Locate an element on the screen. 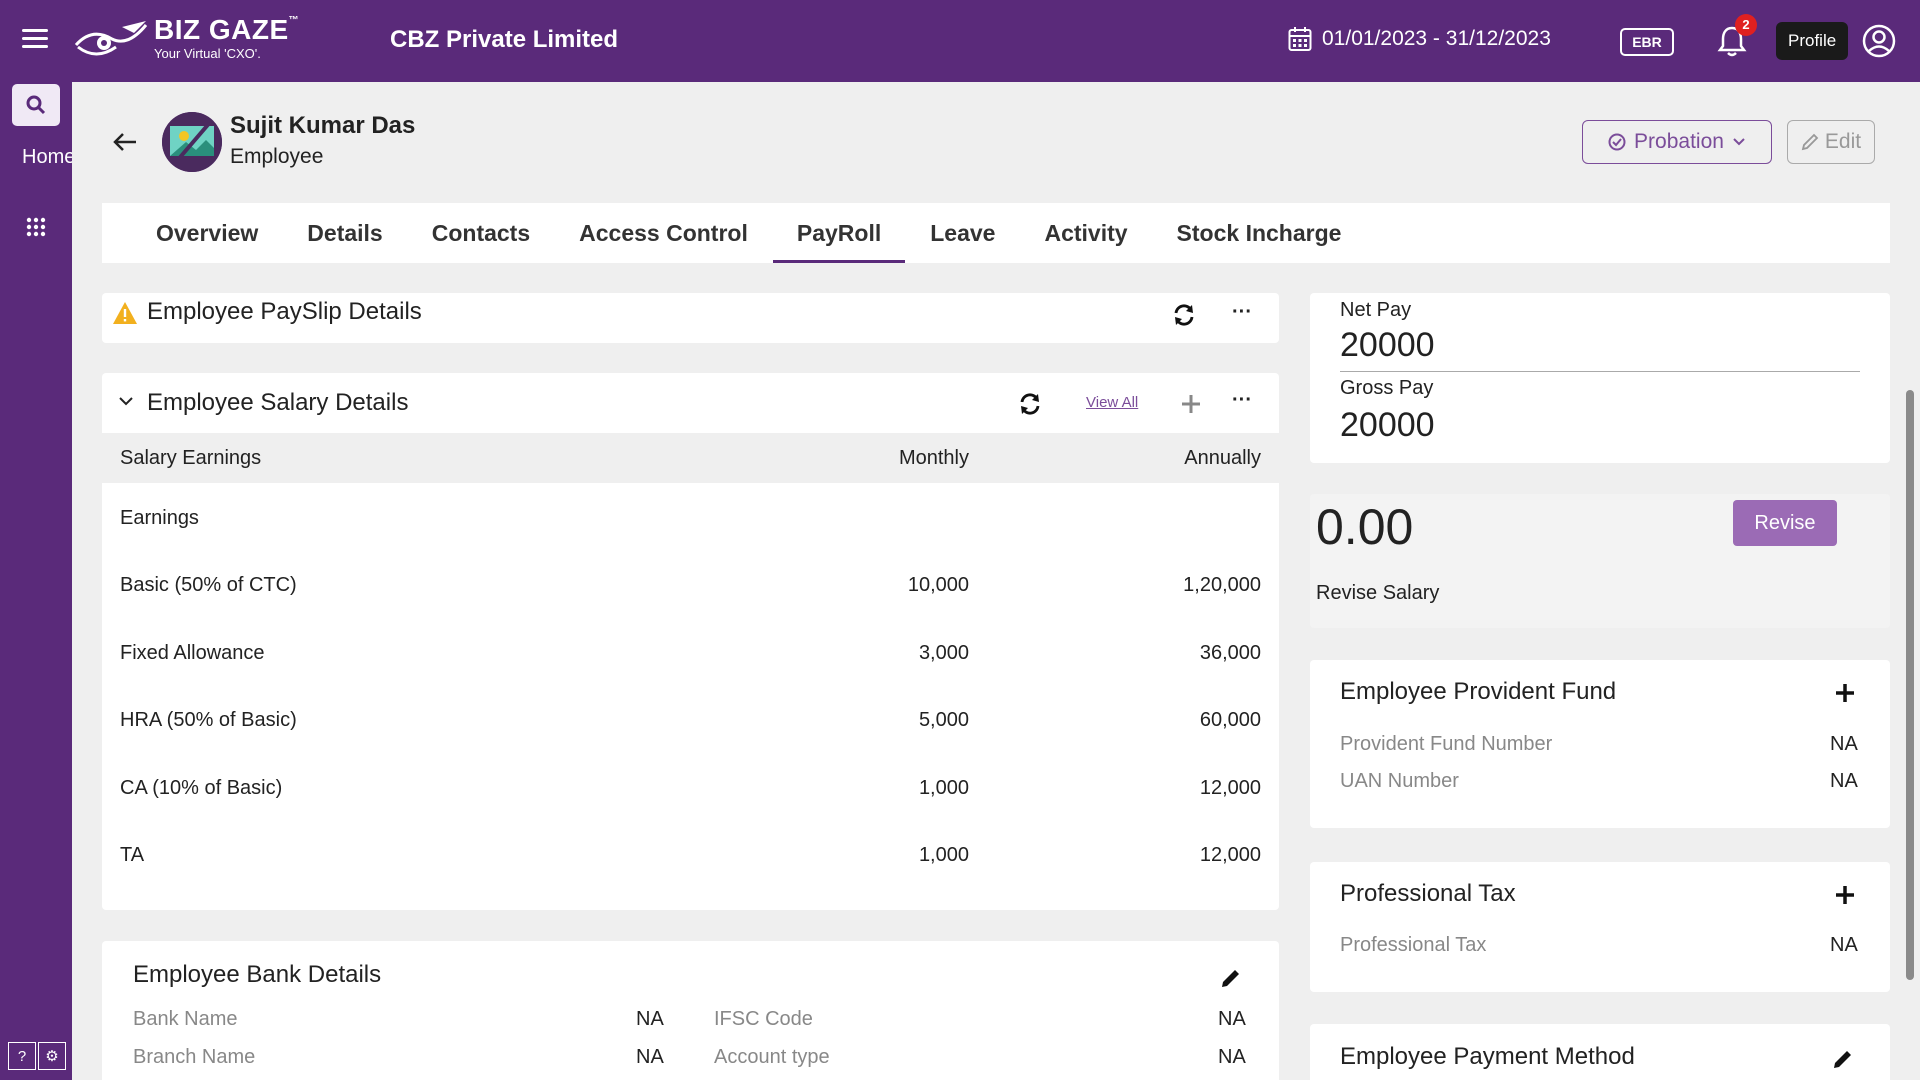 This screenshot has width=1920, height=1080. revise-salary-label: Revise Salary is located at coordinates (1378, 593).